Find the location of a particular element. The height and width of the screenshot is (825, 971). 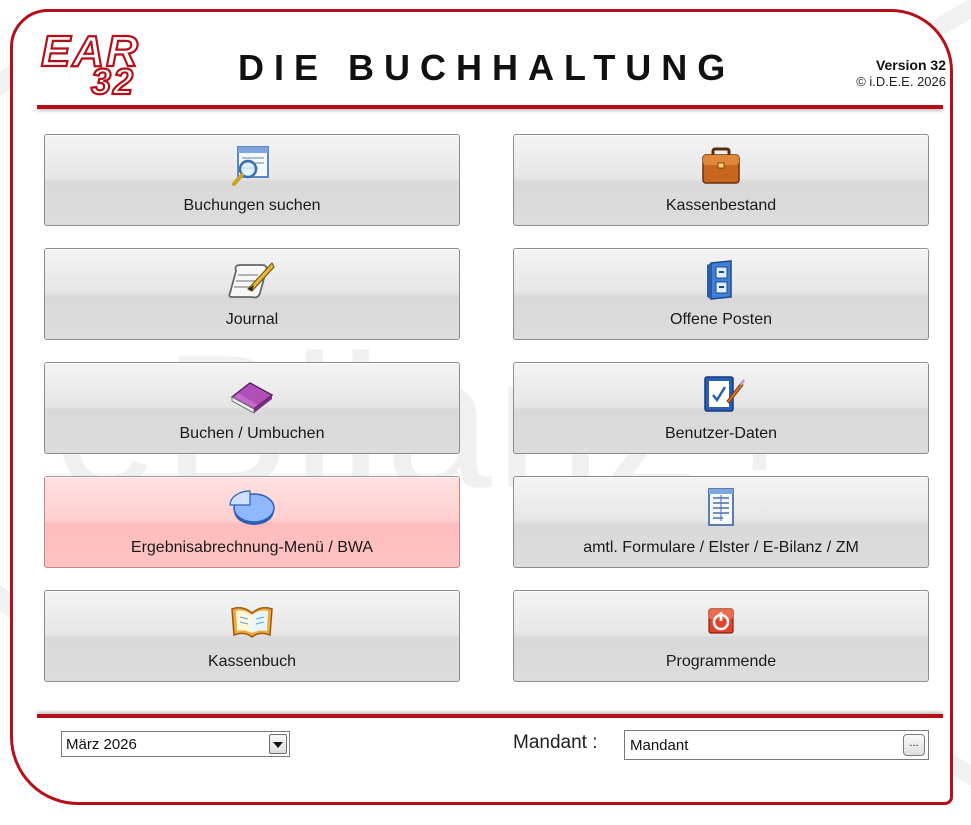

kassenbuch-label: Kassenbuch is located at coordinates (252, 661).